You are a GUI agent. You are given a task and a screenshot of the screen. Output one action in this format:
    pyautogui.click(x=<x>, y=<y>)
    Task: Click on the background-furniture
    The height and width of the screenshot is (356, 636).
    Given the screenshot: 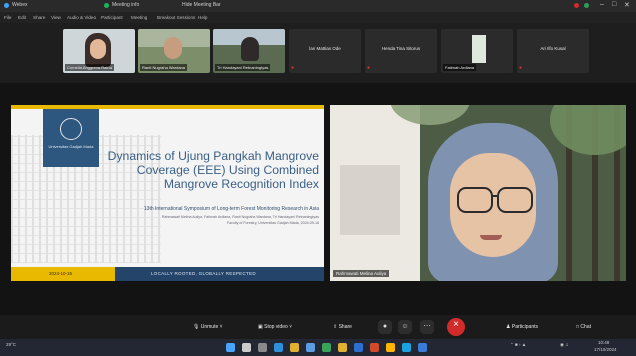 What is the action you would take?
    pyautogui.click(x=370, y=200)
    